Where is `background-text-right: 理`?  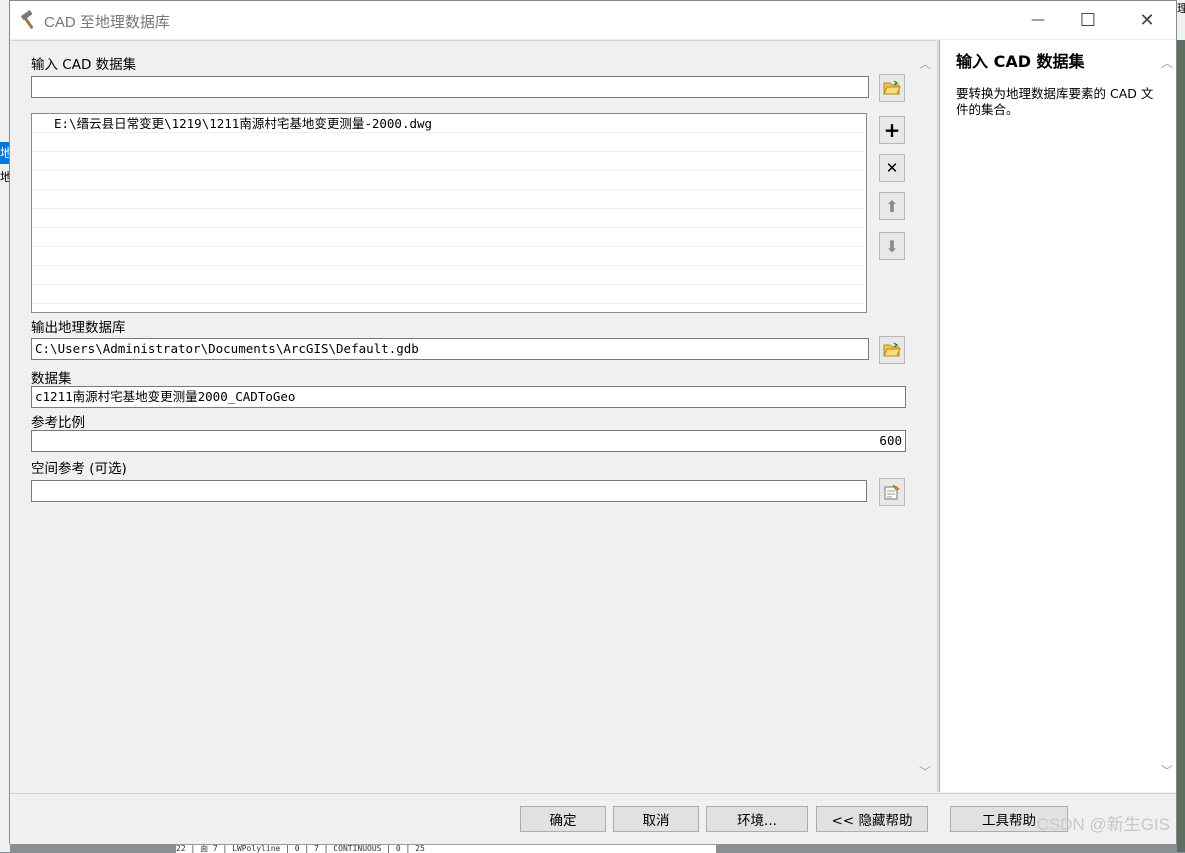 background-text-right: 理 is located at coordinates (1181, 20).